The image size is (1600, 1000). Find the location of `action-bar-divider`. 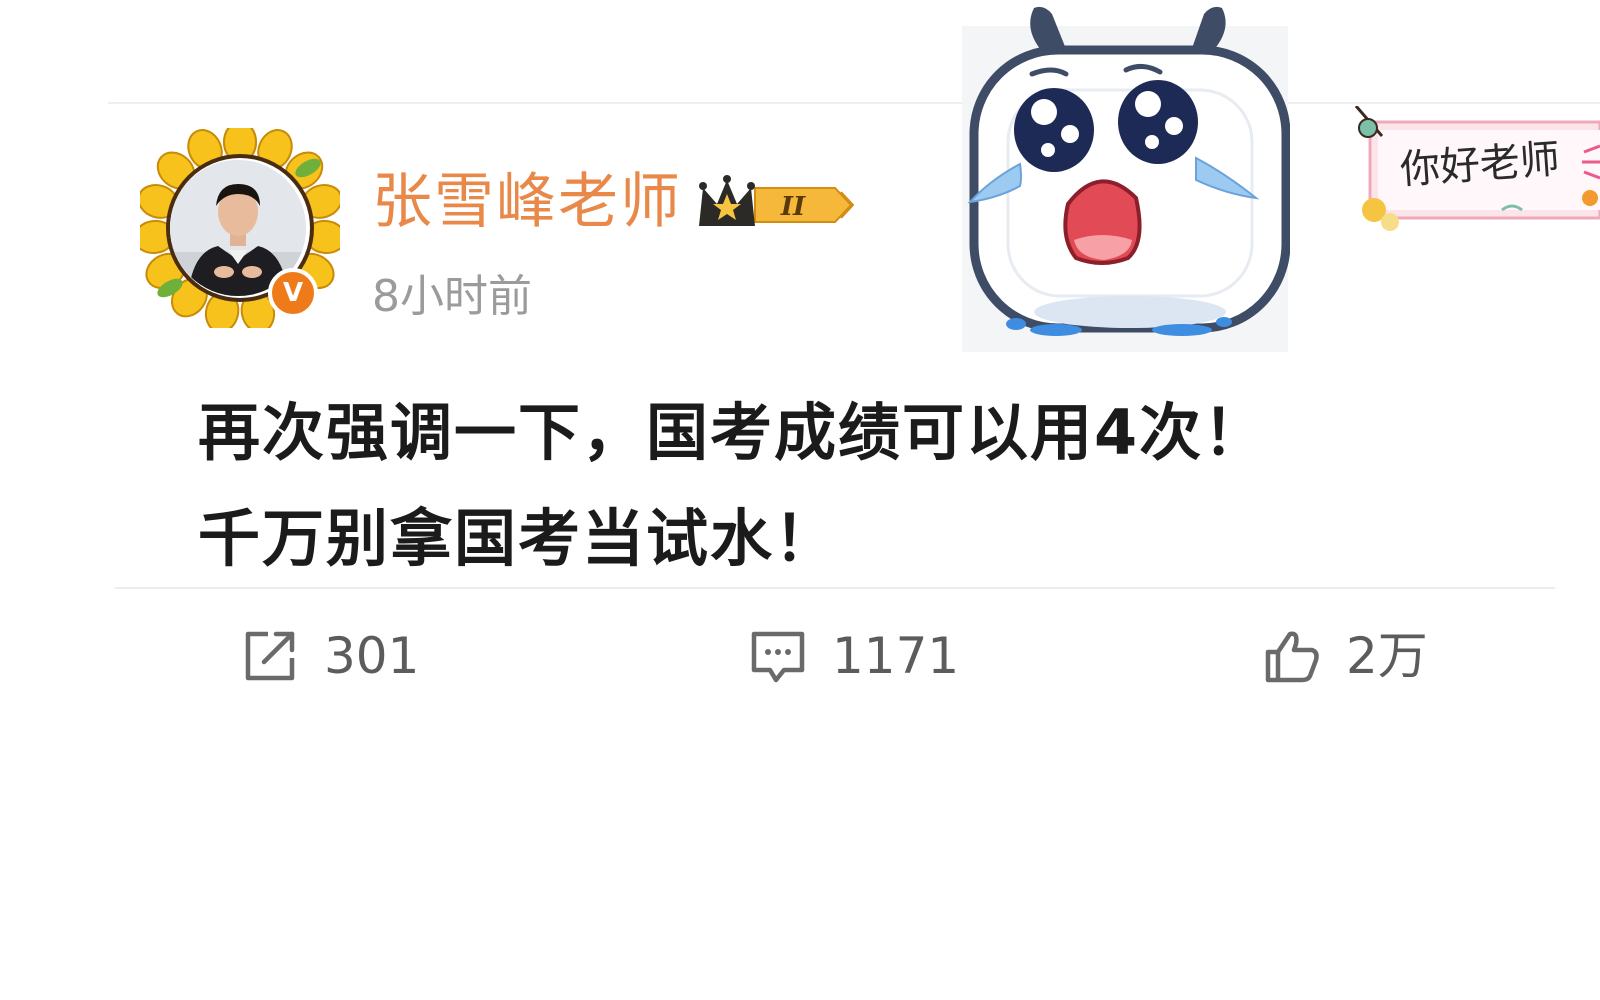

action-bar-divider is located at coordinates (835, 588).